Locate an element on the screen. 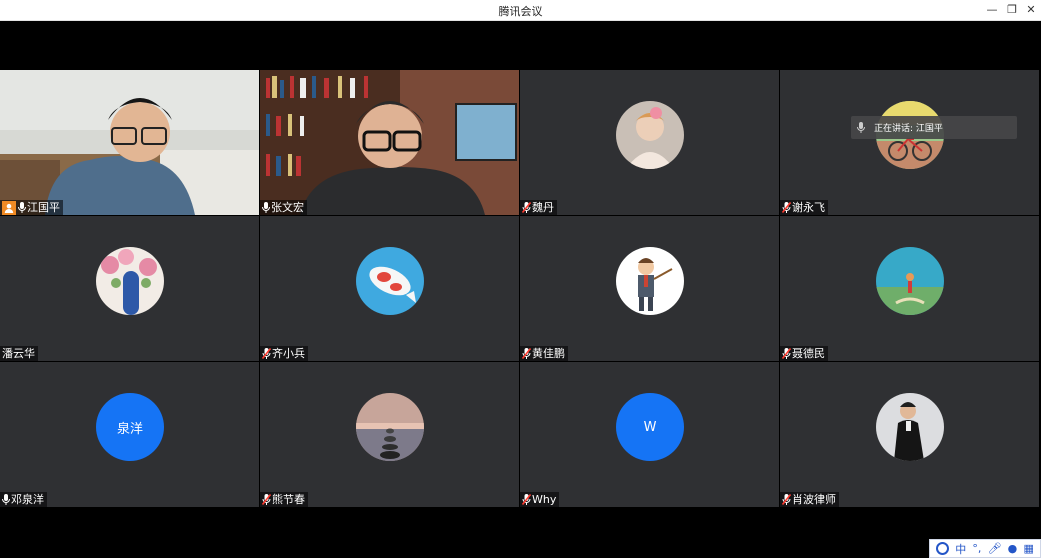  name-tag: 熊节春 is located at coordinates (284, 499).